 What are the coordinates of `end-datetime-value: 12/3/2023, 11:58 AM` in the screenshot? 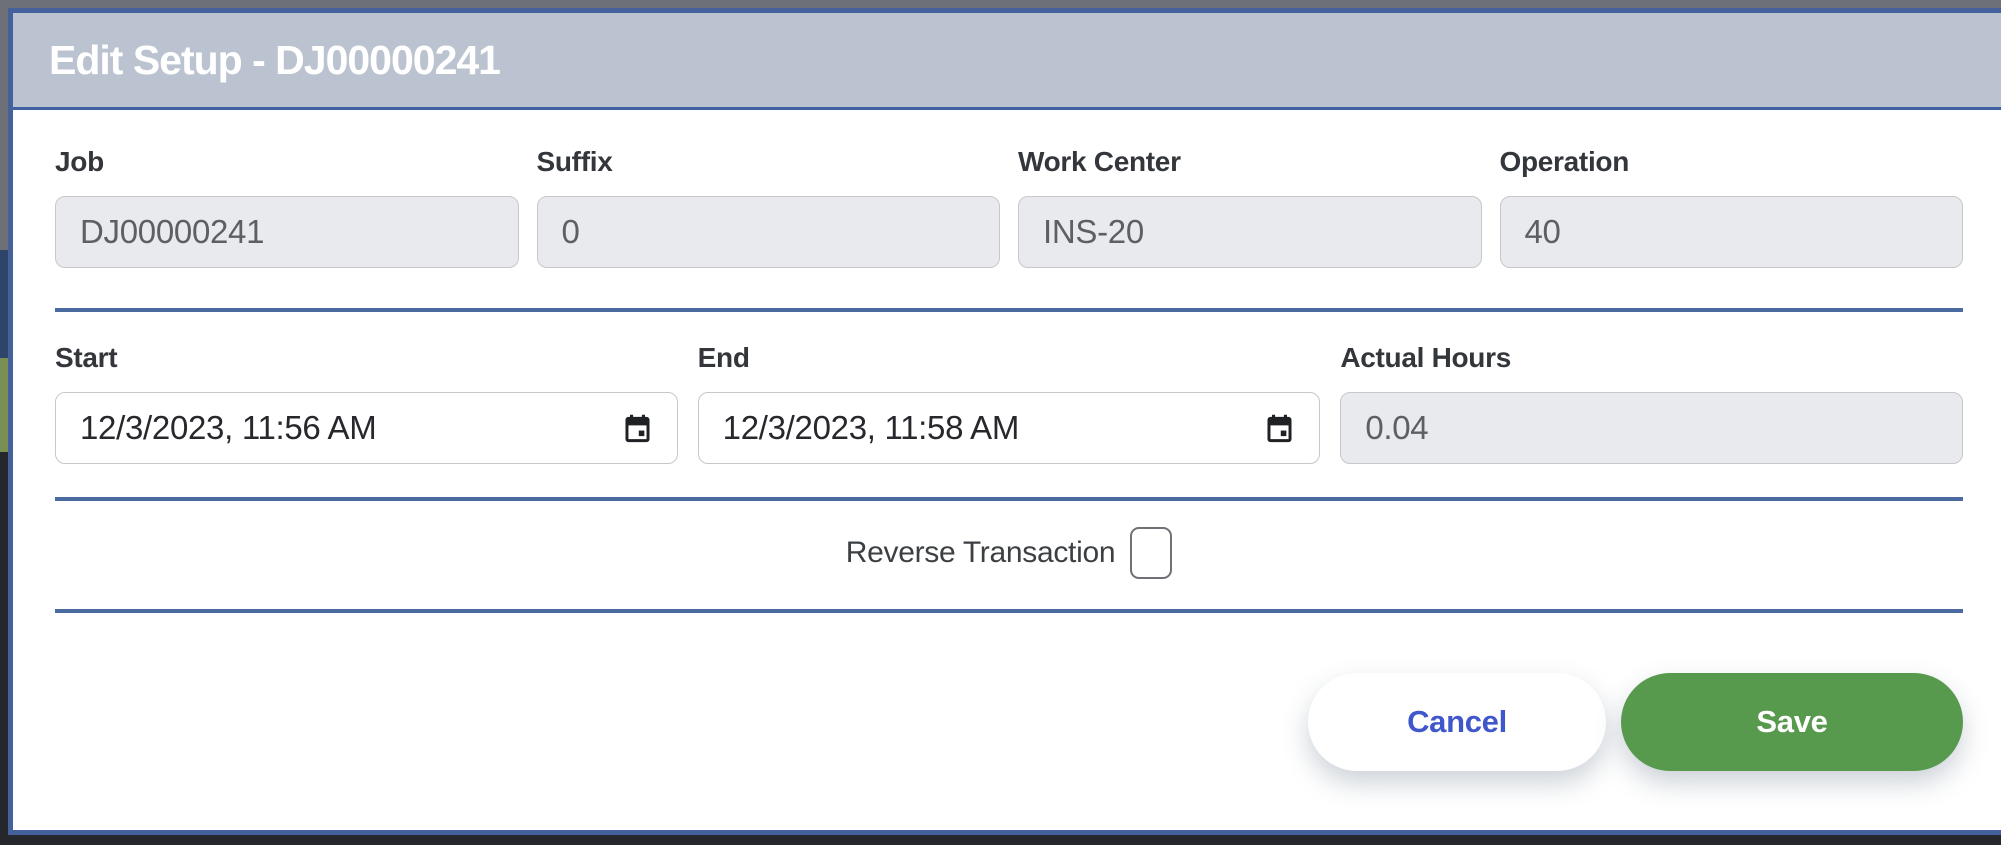 It's located at (871, 427).